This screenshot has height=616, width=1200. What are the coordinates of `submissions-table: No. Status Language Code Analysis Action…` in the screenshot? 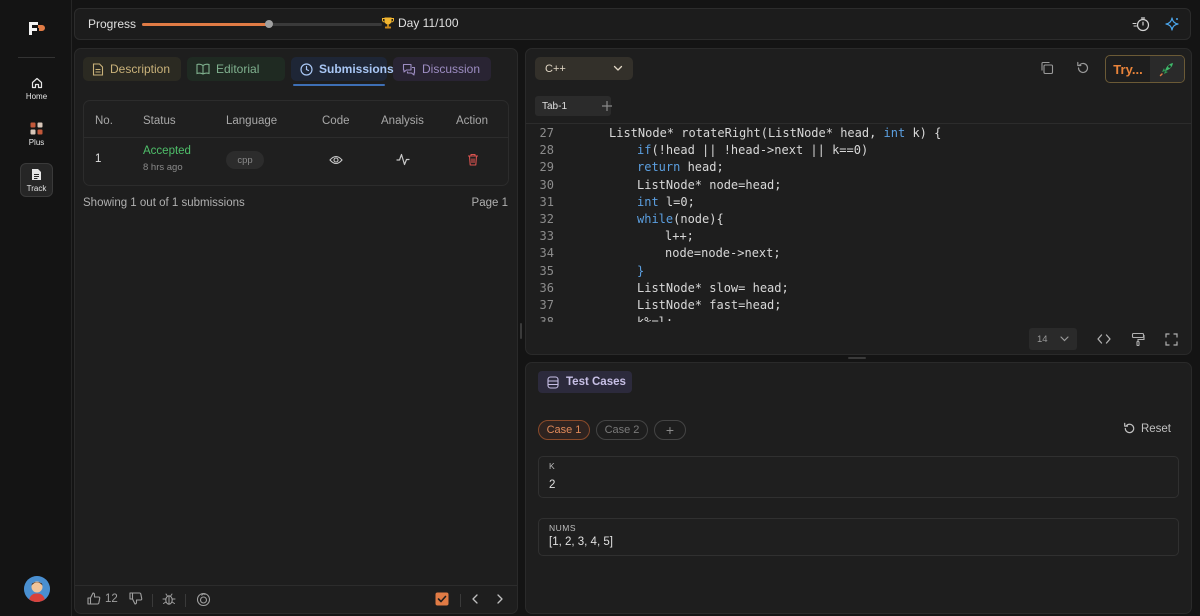 It's located at (296, 143).